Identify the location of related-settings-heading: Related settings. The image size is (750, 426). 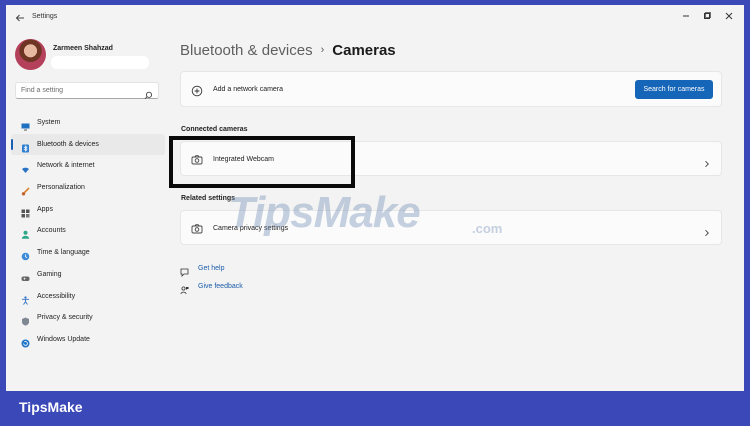
(208, 198).